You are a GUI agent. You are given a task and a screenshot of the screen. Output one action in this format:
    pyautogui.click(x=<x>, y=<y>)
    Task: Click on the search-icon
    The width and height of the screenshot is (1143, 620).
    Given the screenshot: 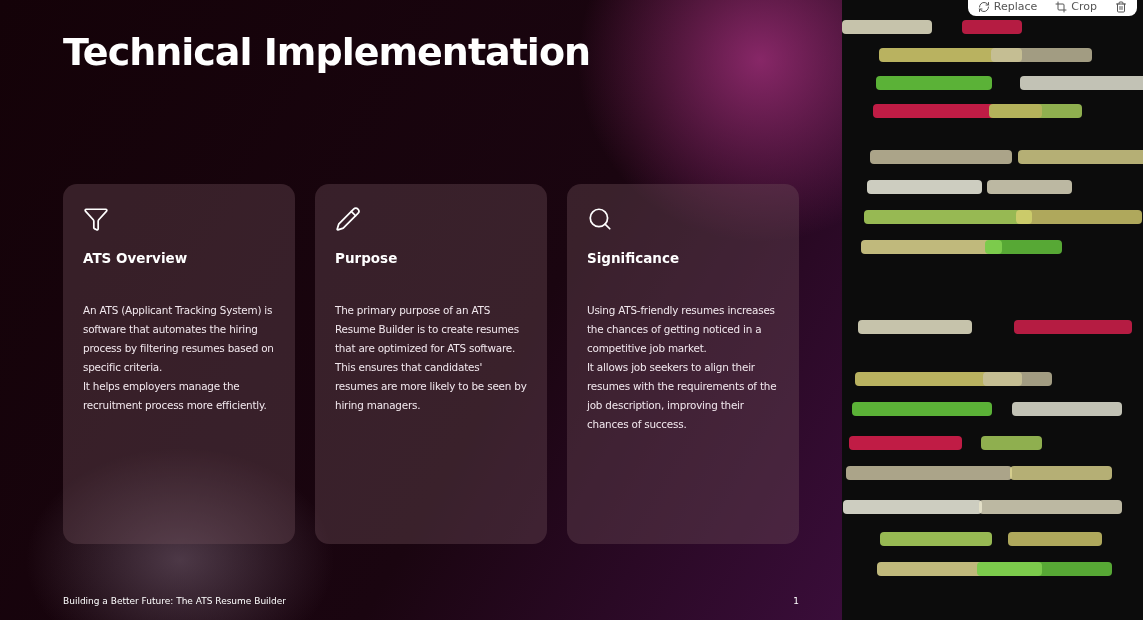 What is the action you would take?
    pyautogui.click(x=600, y=219)
    